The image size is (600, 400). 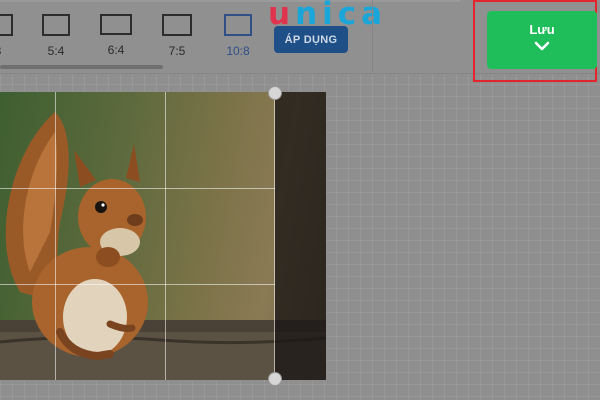 I want to click on ratio-option-6-4: 6:4, so click(x=116, y=35).